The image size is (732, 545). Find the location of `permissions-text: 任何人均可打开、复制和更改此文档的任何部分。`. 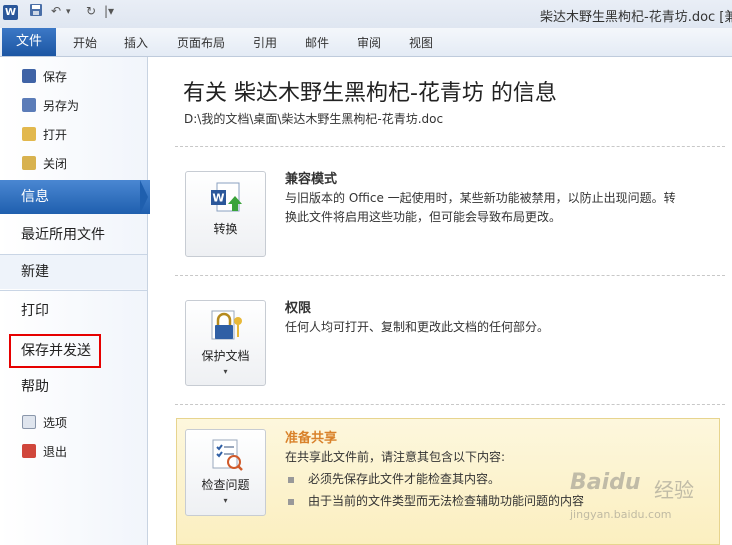

permissions-text: 任何人均可打开、复制和更改此文档的任何部分。 is located at coordinates (417, 327).